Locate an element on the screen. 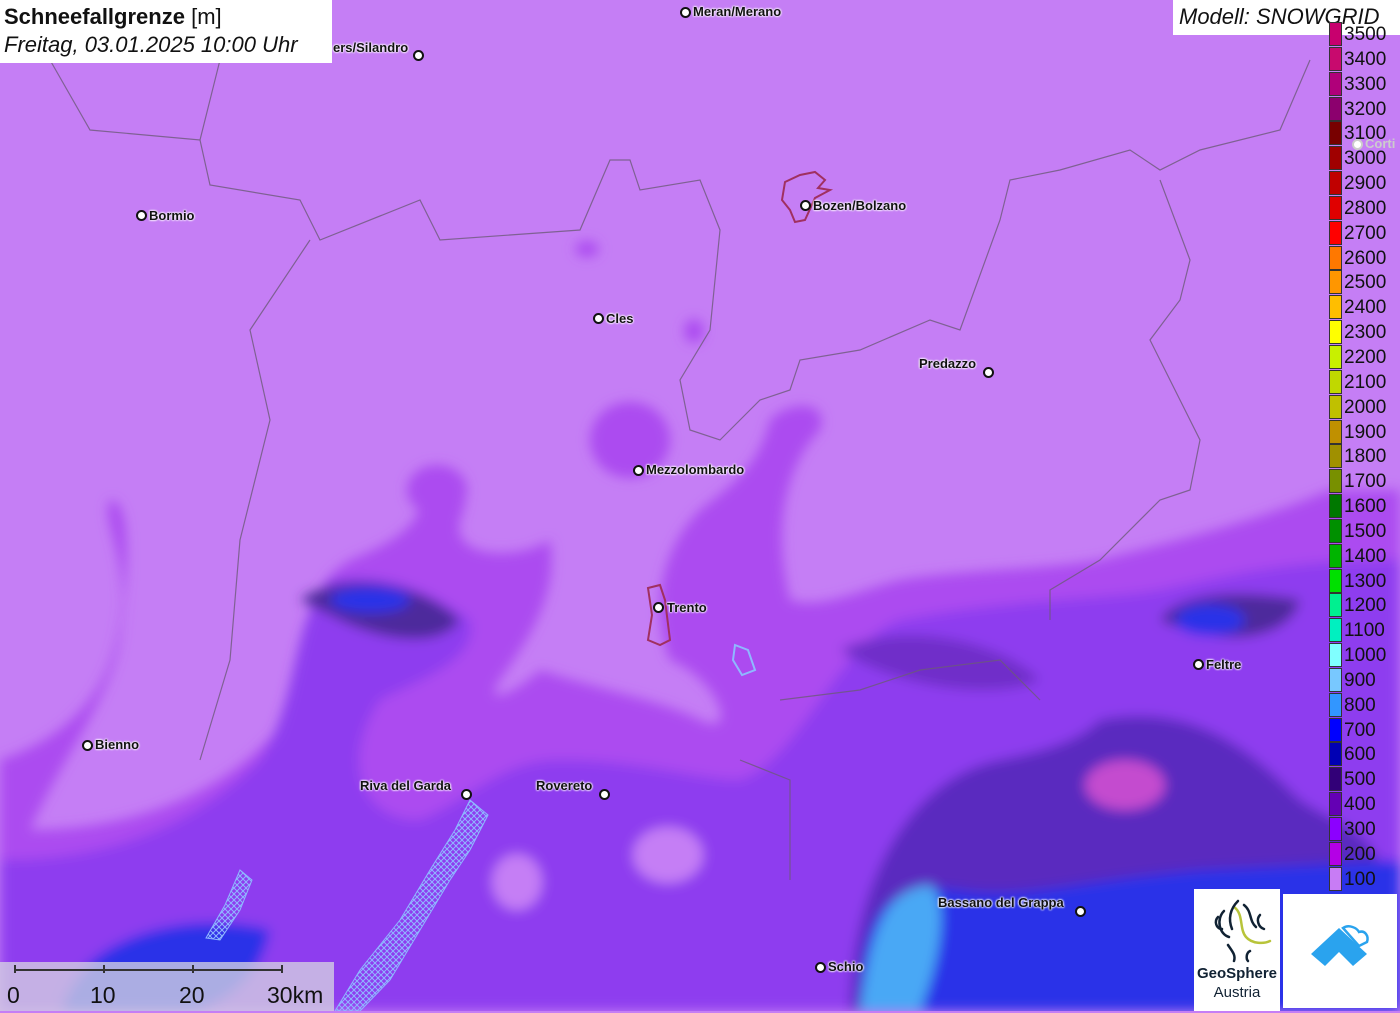 The width and height of the screenshot is (1400, 1013). legend-item: 1800 is located at coordinates (1364, 456).